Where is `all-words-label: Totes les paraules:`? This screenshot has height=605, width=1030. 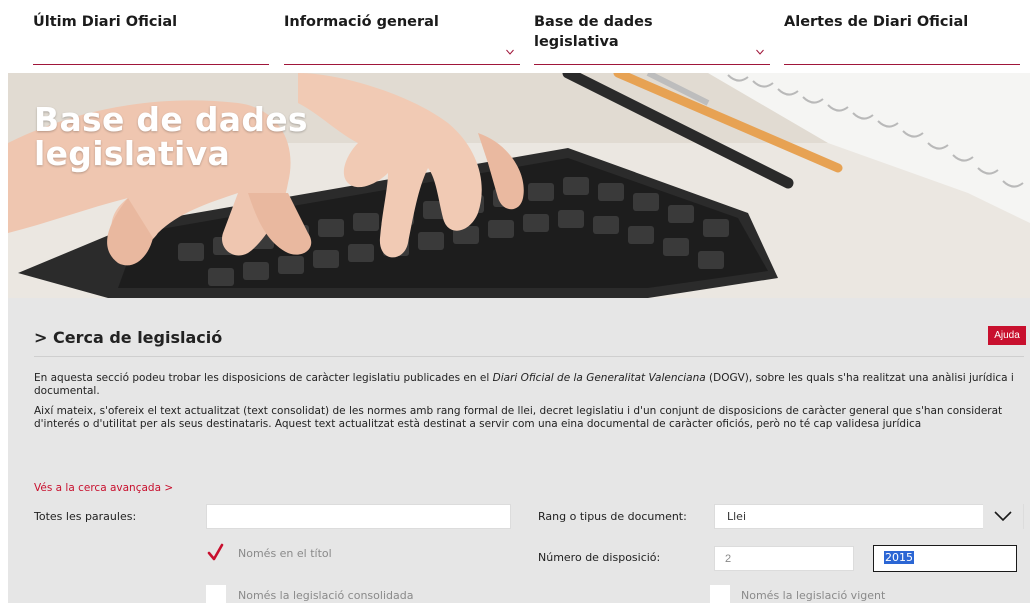
all-words-label: Totes les paraules: is located at coordinates (85, 516).